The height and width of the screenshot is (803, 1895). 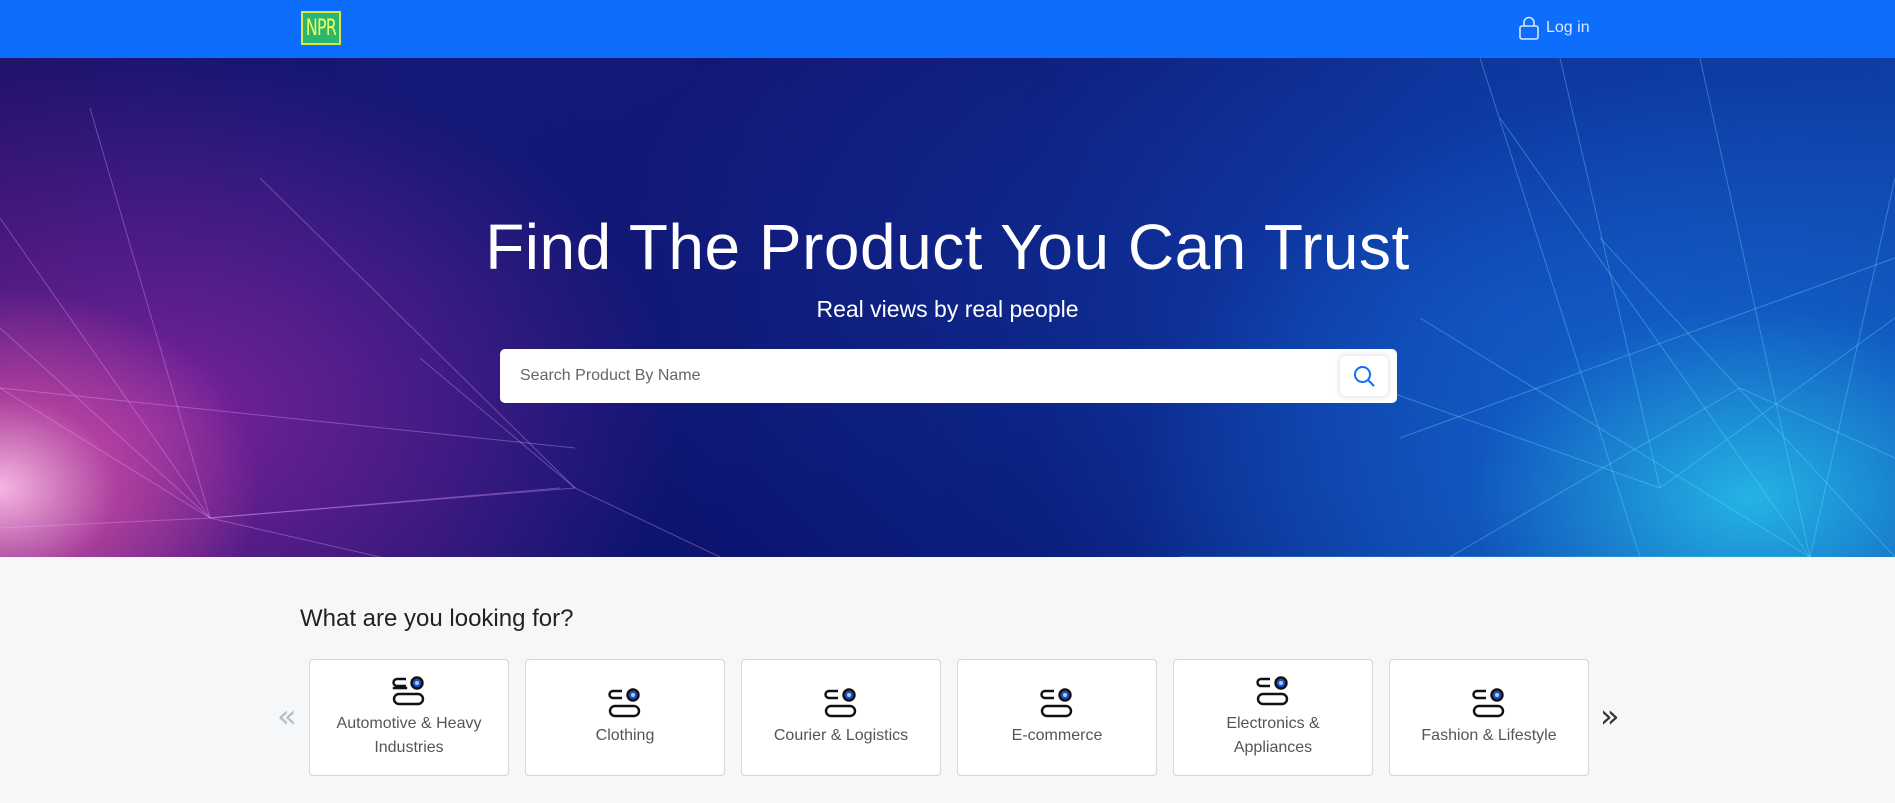 I want to click on login-link: Log in, so click(x=1554, y=28).